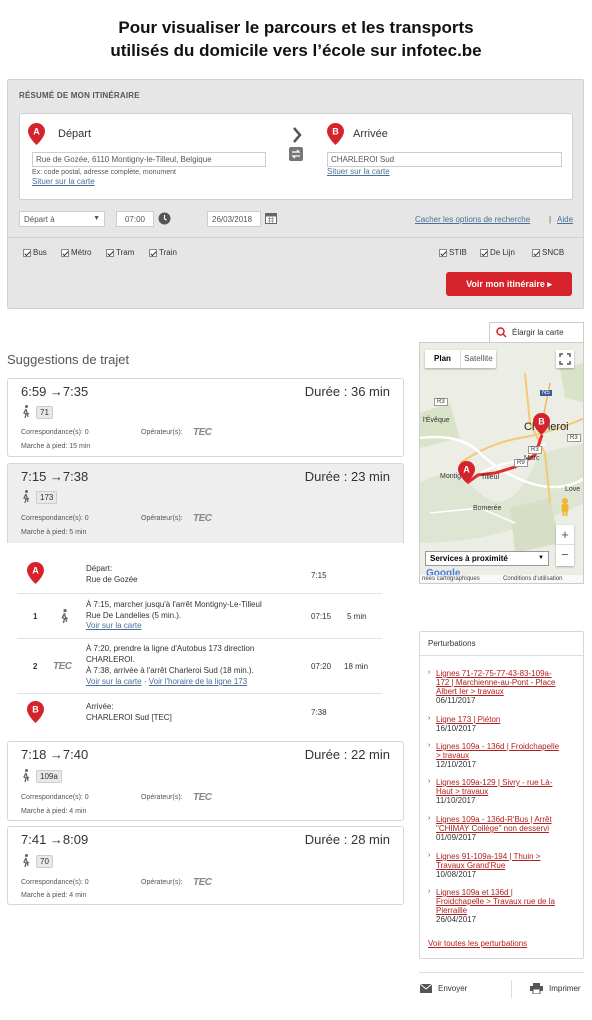  I want to click on checkbox-tram-label: Tram, so click(125, 252).